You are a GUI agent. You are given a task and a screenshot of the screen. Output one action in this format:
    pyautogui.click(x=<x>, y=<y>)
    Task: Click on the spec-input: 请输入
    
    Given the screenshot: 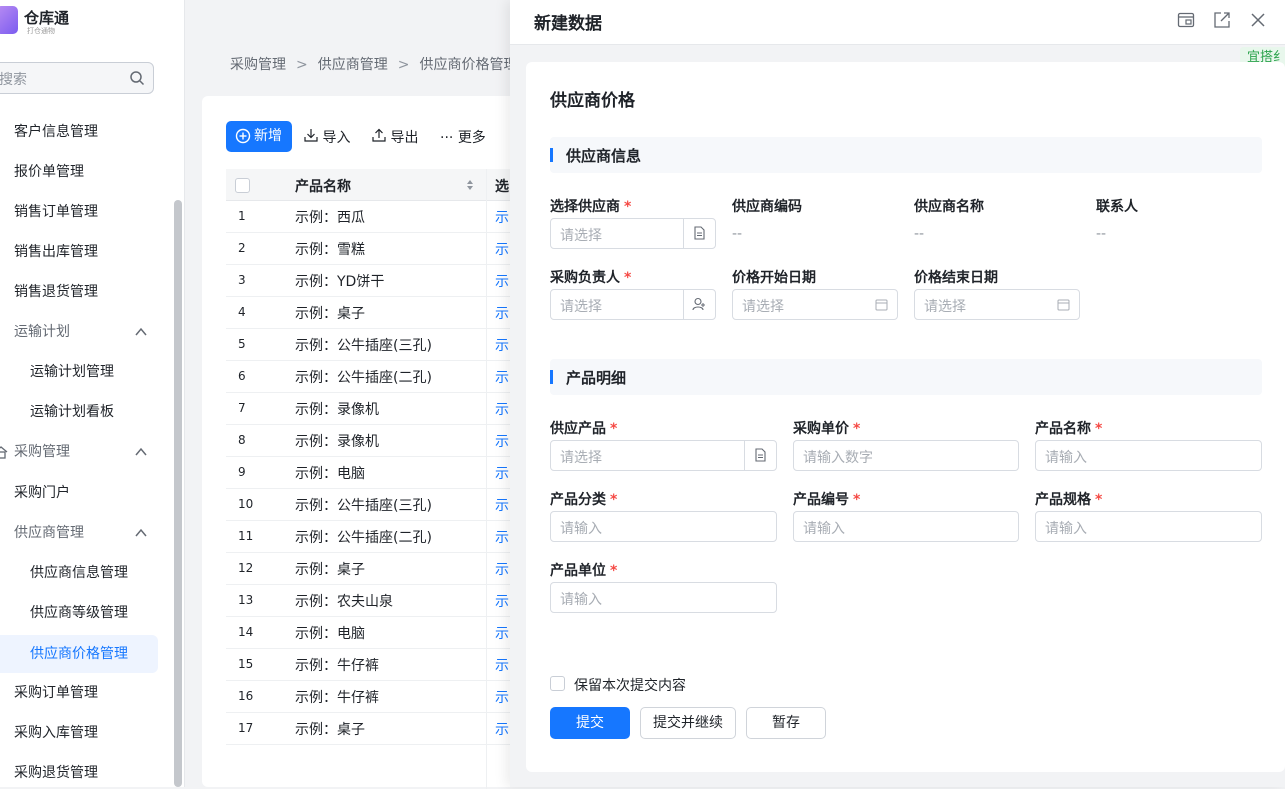 What is the action you would take?
    pyautogui.click(x=1148, y=526)
    